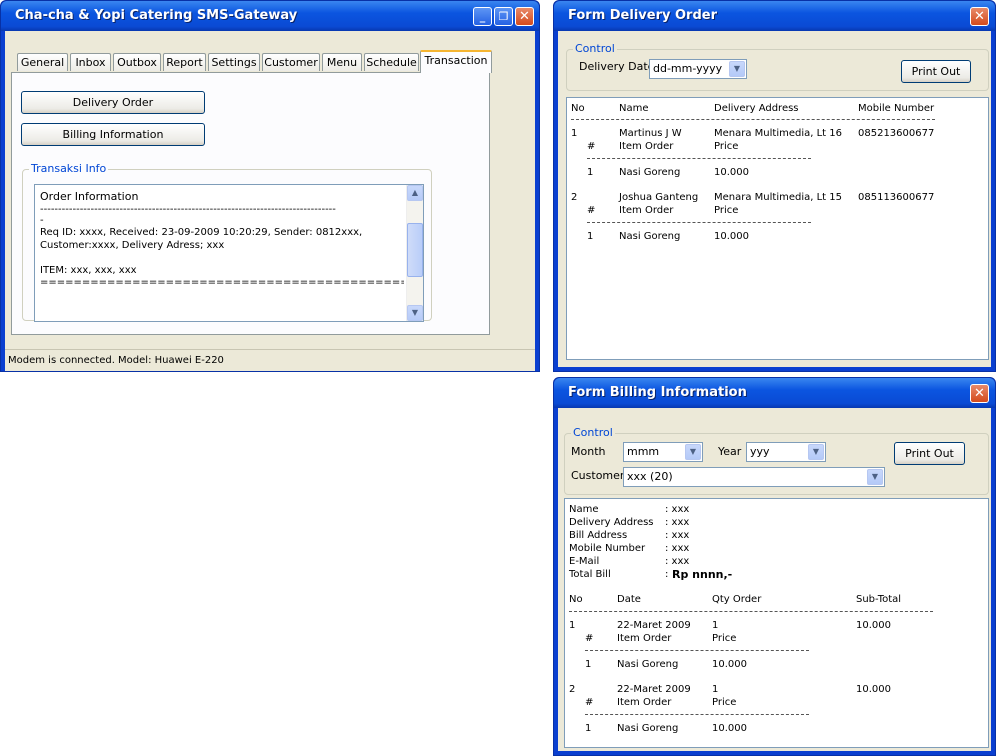 The height and width of the screenshot is (756, 996). Describe the element at coordinates (677, 561) in the screenshot. I see `info-email-value: : xxx` at that location.